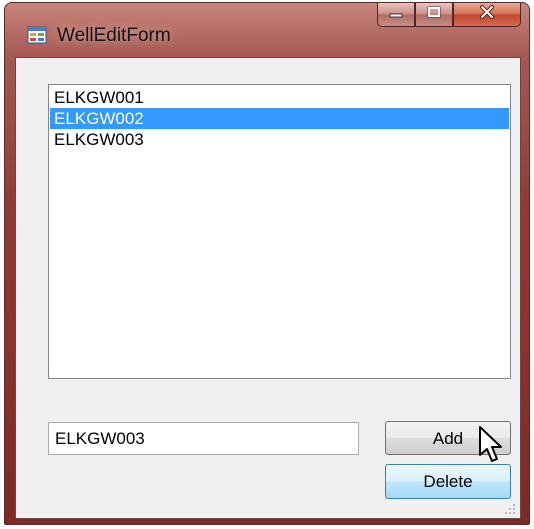  What do you see at coordinates (279, 139) in the screenshot?
I see `list-item: ELKGW003` at bounding box center [279, 139].